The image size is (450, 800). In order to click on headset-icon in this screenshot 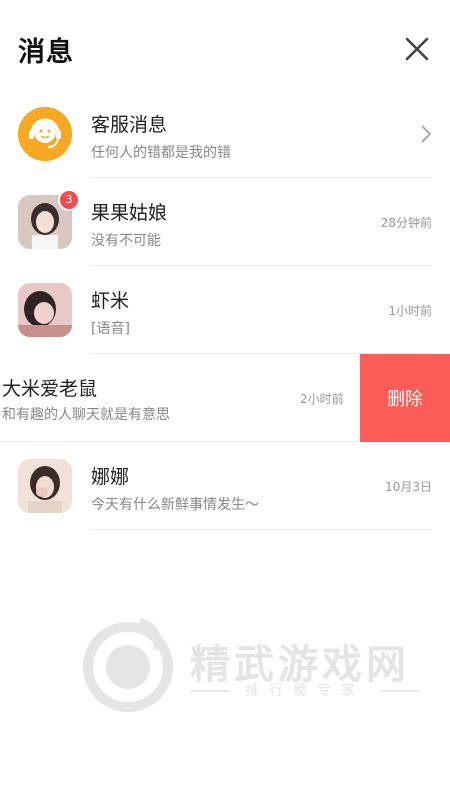, I will do `click(45, 134)`.